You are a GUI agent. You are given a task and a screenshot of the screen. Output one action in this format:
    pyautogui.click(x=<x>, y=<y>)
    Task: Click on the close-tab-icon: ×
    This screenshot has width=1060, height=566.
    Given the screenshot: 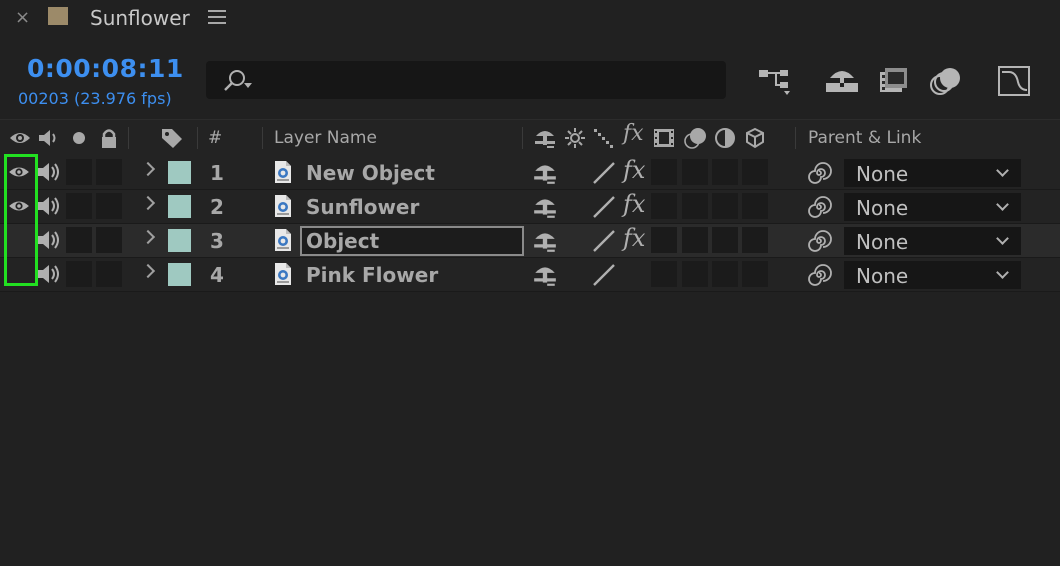 What is the action you would take?
    pyautogui.click(x=22, y=18)
    